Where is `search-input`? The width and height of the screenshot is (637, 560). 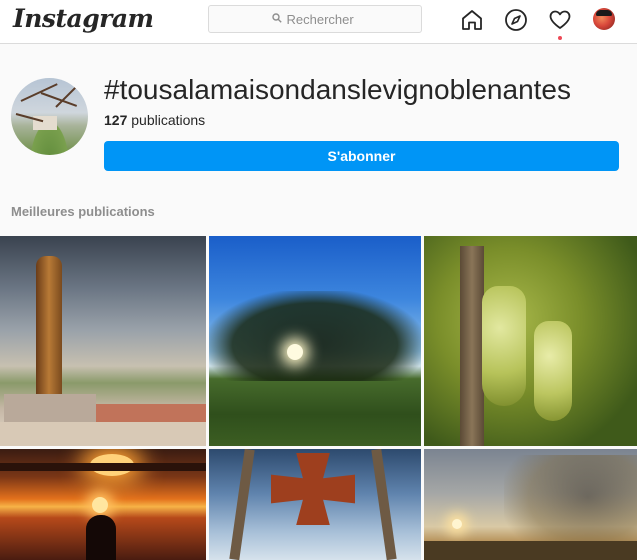 search-input is located at coordinates (322, 19).